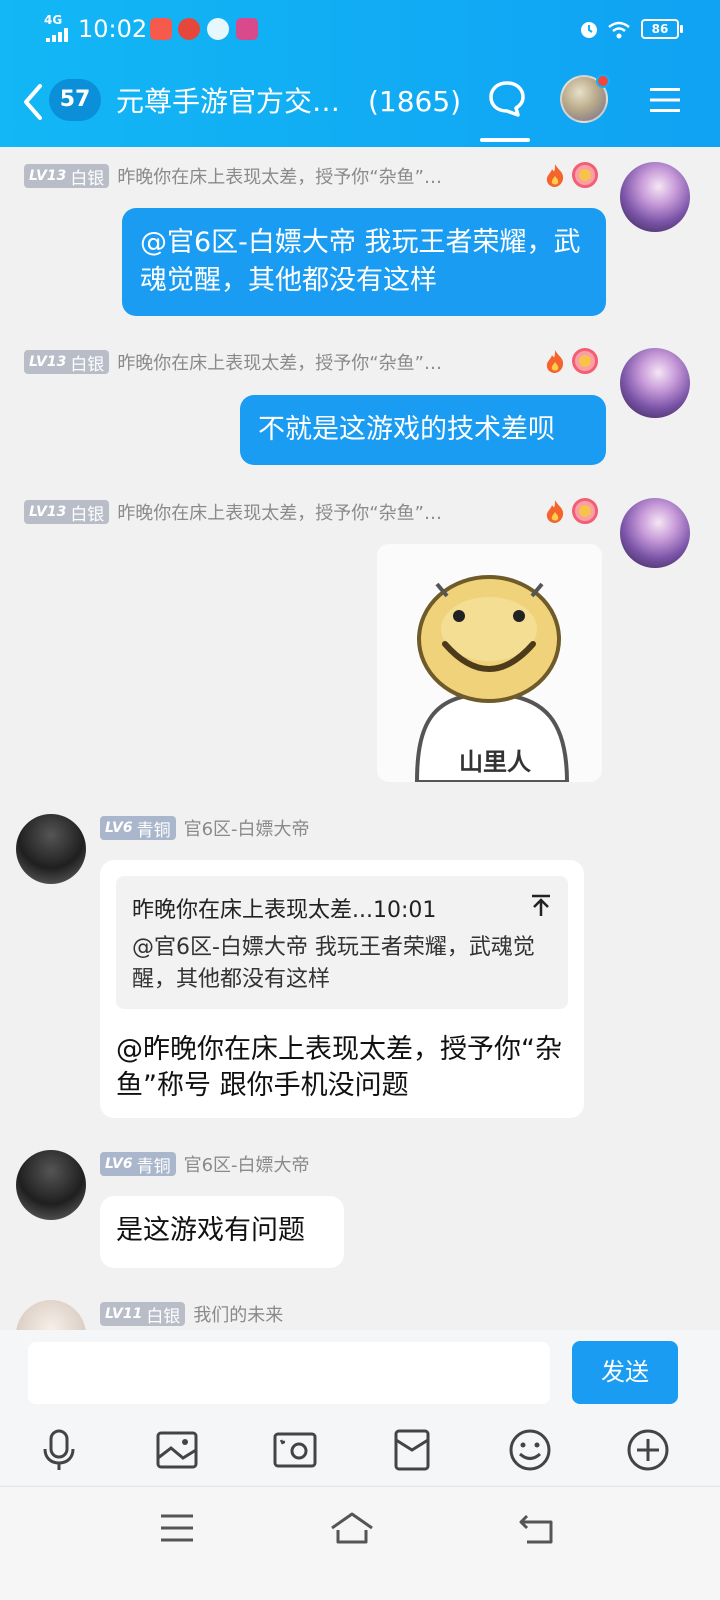 This screenshot has height=1600, width=720. Describe the element at coordinates (660, 29) in the screenshot. I see `battery-level: 86` at that location.